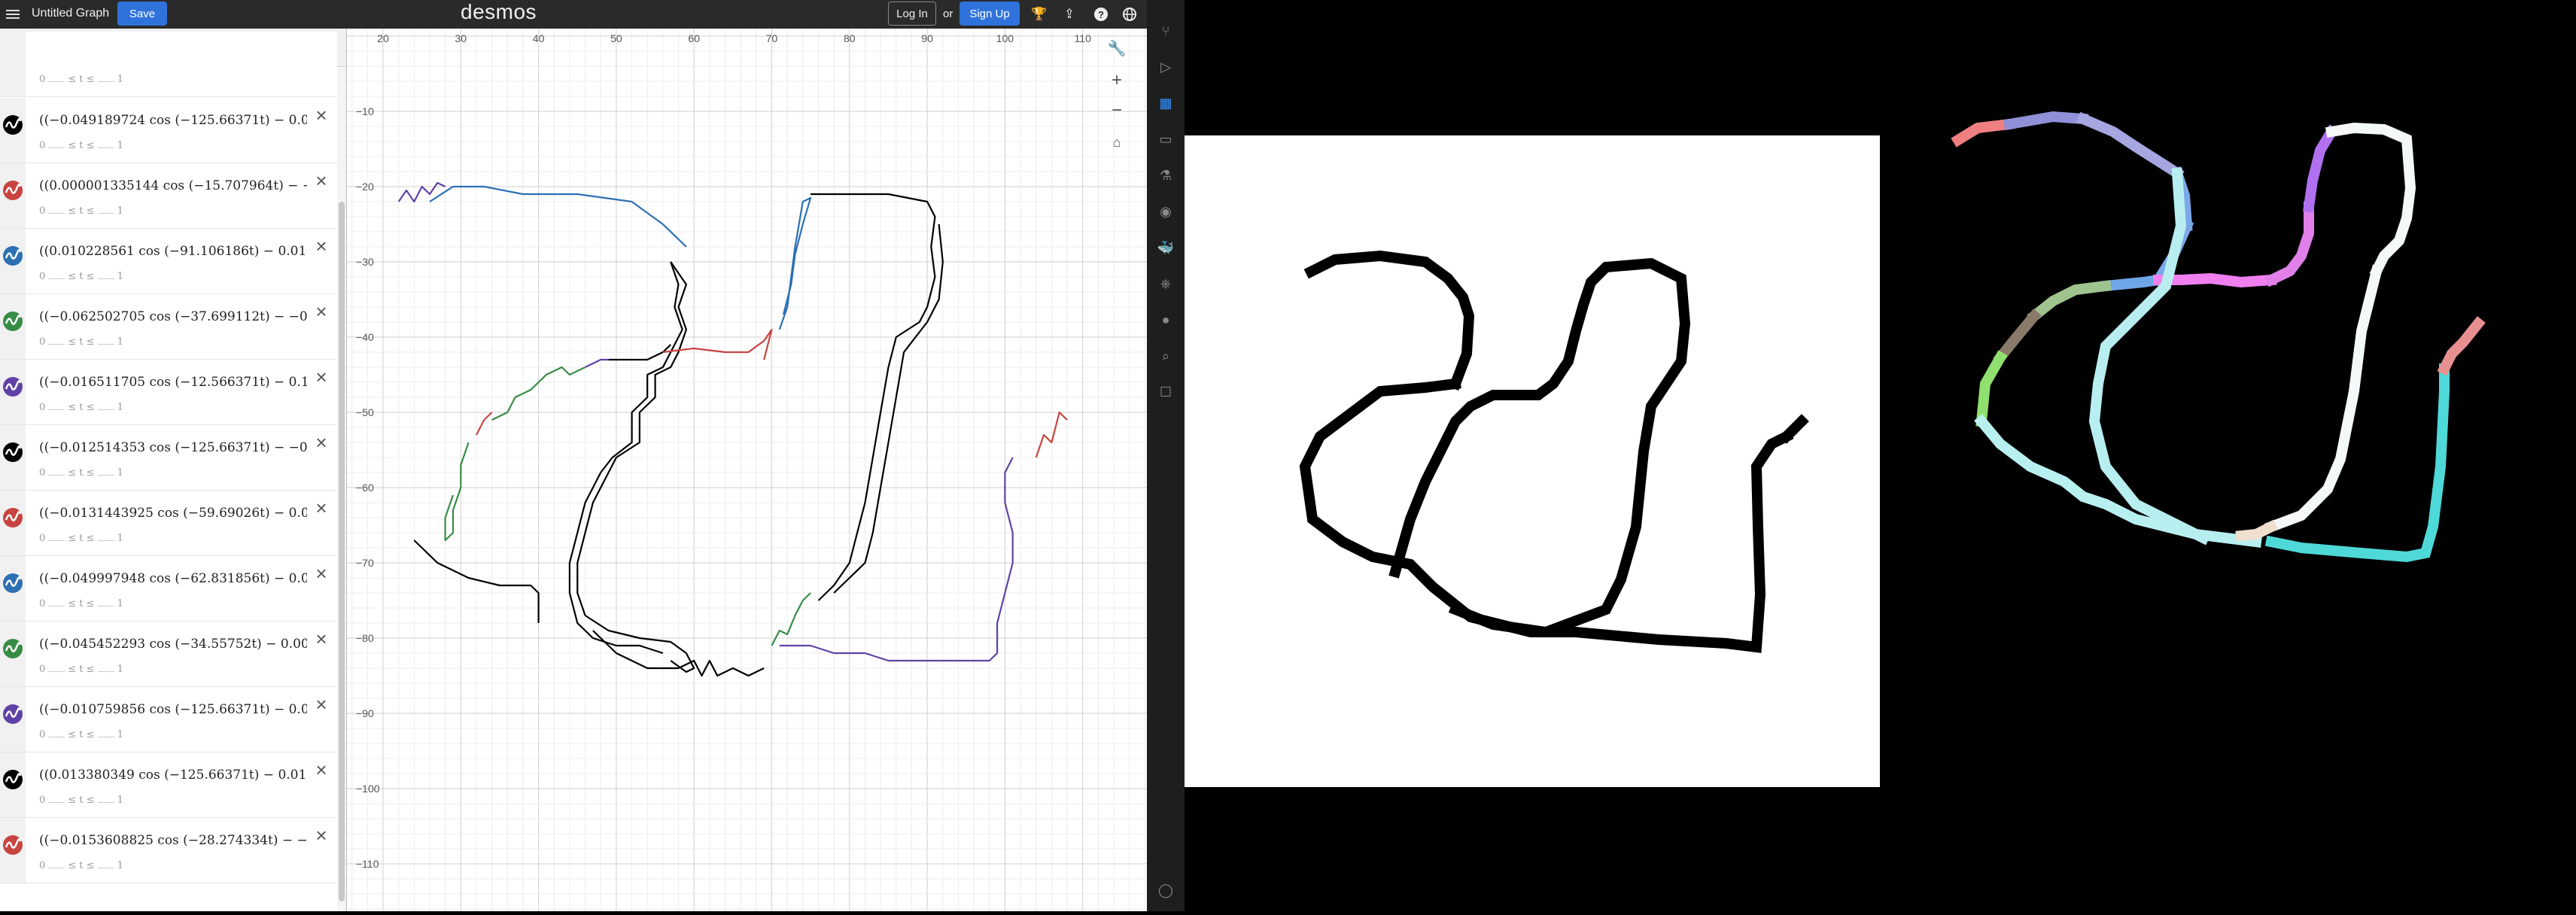 The width and height of the screenshot is (2576, 915). What do you see at coordinates (1165, 67) in the screenshot?
I see `run-debug-icon: ▷` at bounding box center [1165, 67].